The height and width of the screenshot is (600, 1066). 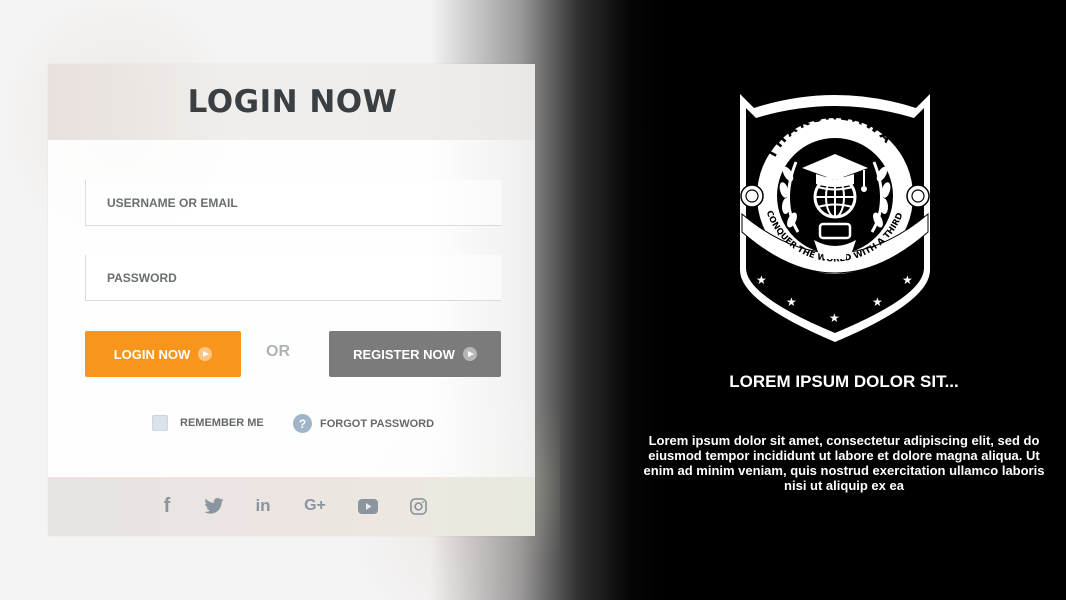 What do you see at coordinates (302, 423) in the screenshot?
I see `question-icon: ?` at bounding box center [302, 423].